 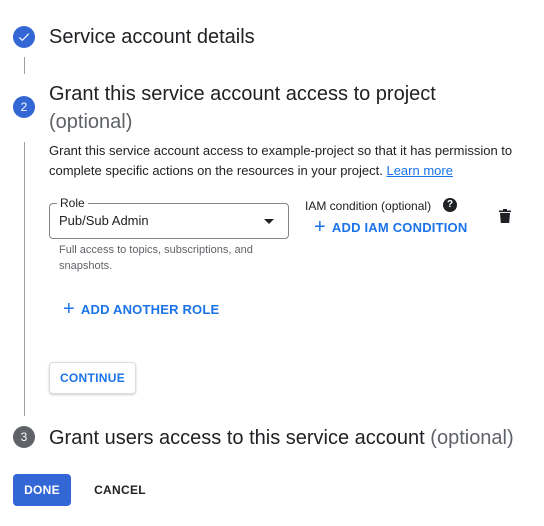 I want to click on cancel-button: CANCEL, so click(x=120, y=490).